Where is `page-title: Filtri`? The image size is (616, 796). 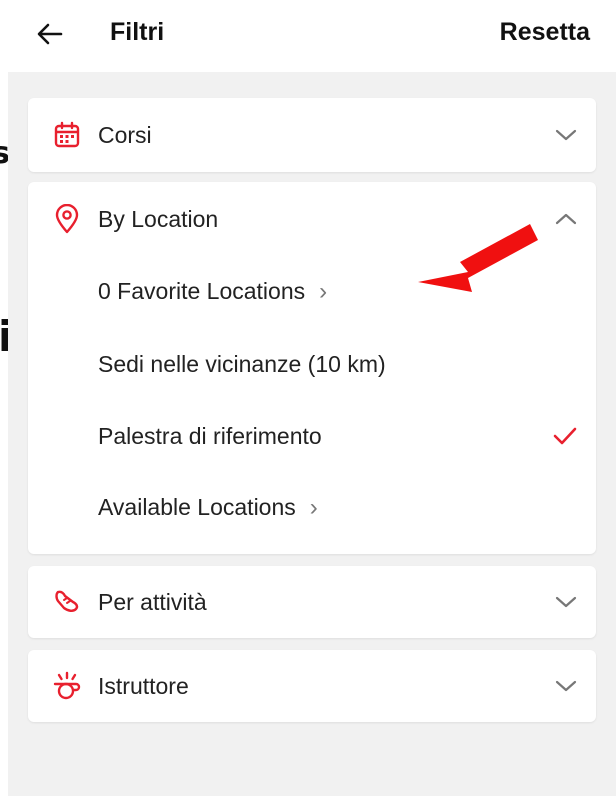 page-title: Filtri is located at coordinates (137, 32).